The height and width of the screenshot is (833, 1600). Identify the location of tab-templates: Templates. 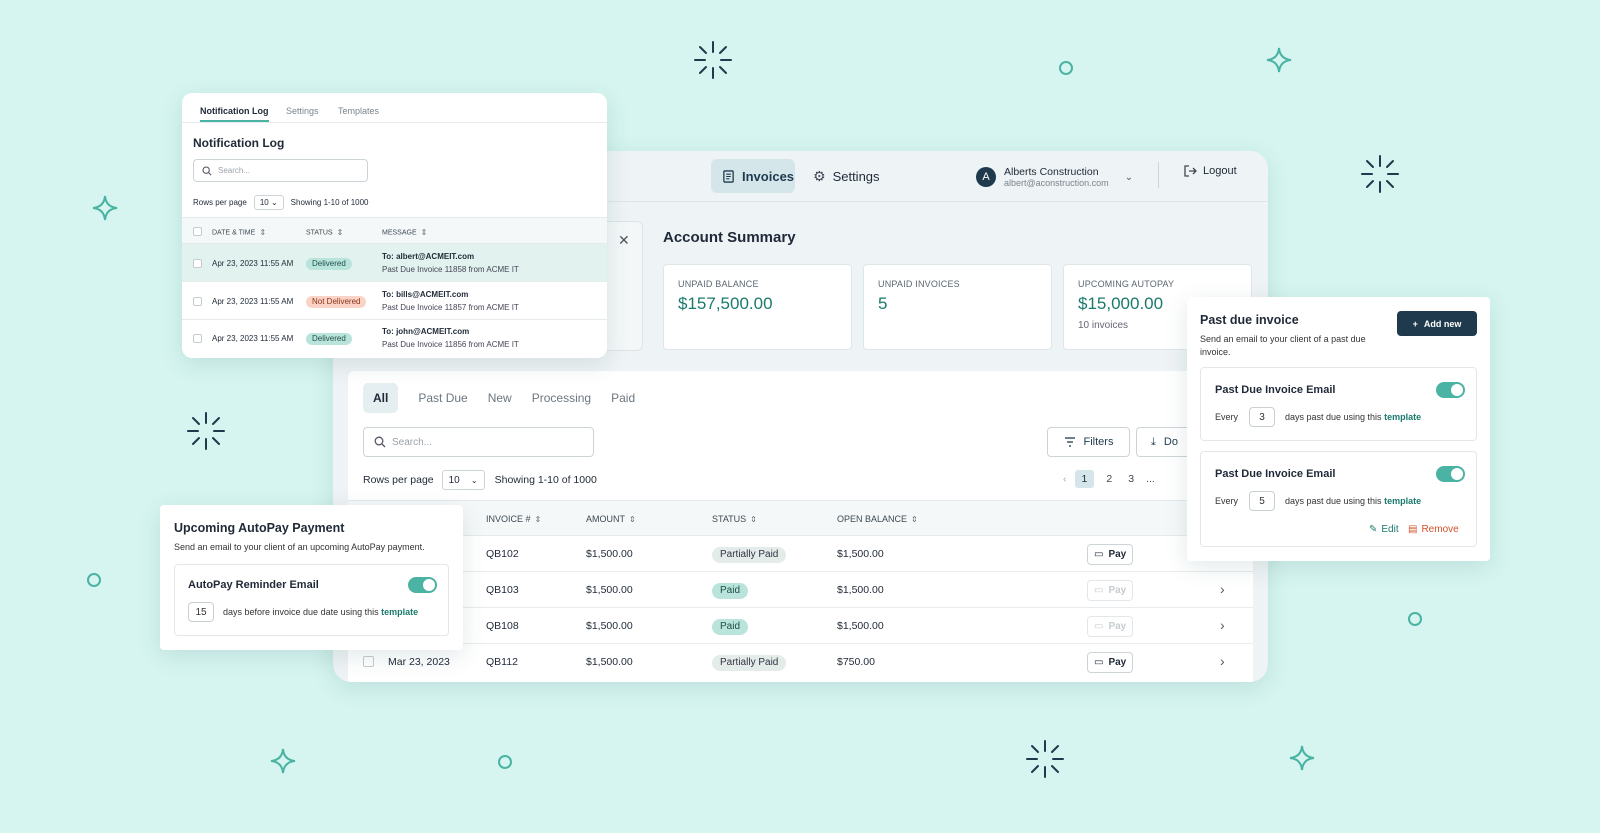
(358, 111).